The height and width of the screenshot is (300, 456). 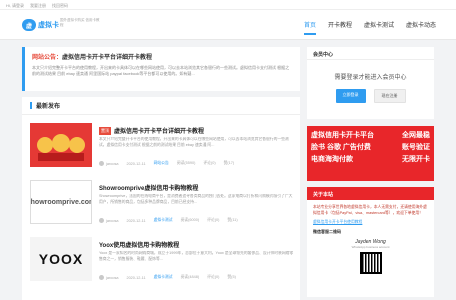 I want to click on post-likes: 赞(5), so click(x=231, y=277).